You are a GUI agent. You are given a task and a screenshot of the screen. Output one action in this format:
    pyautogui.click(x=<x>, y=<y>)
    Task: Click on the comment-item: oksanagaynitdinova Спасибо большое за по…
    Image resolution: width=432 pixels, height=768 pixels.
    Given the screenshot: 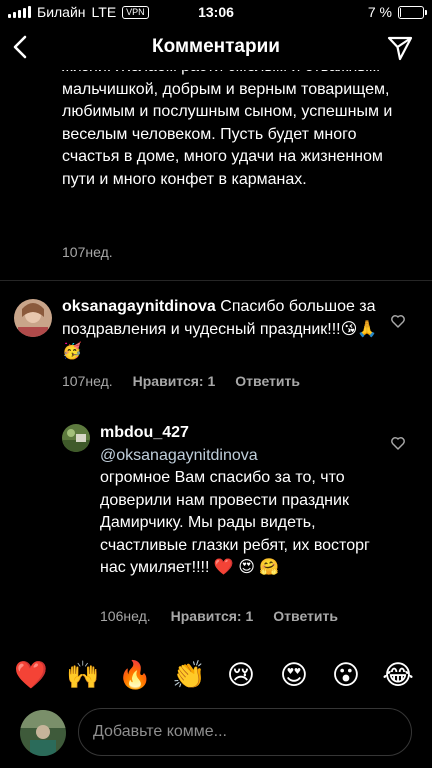 What is the action you would take?
    pyautogui.click(x=216, y=343)
    